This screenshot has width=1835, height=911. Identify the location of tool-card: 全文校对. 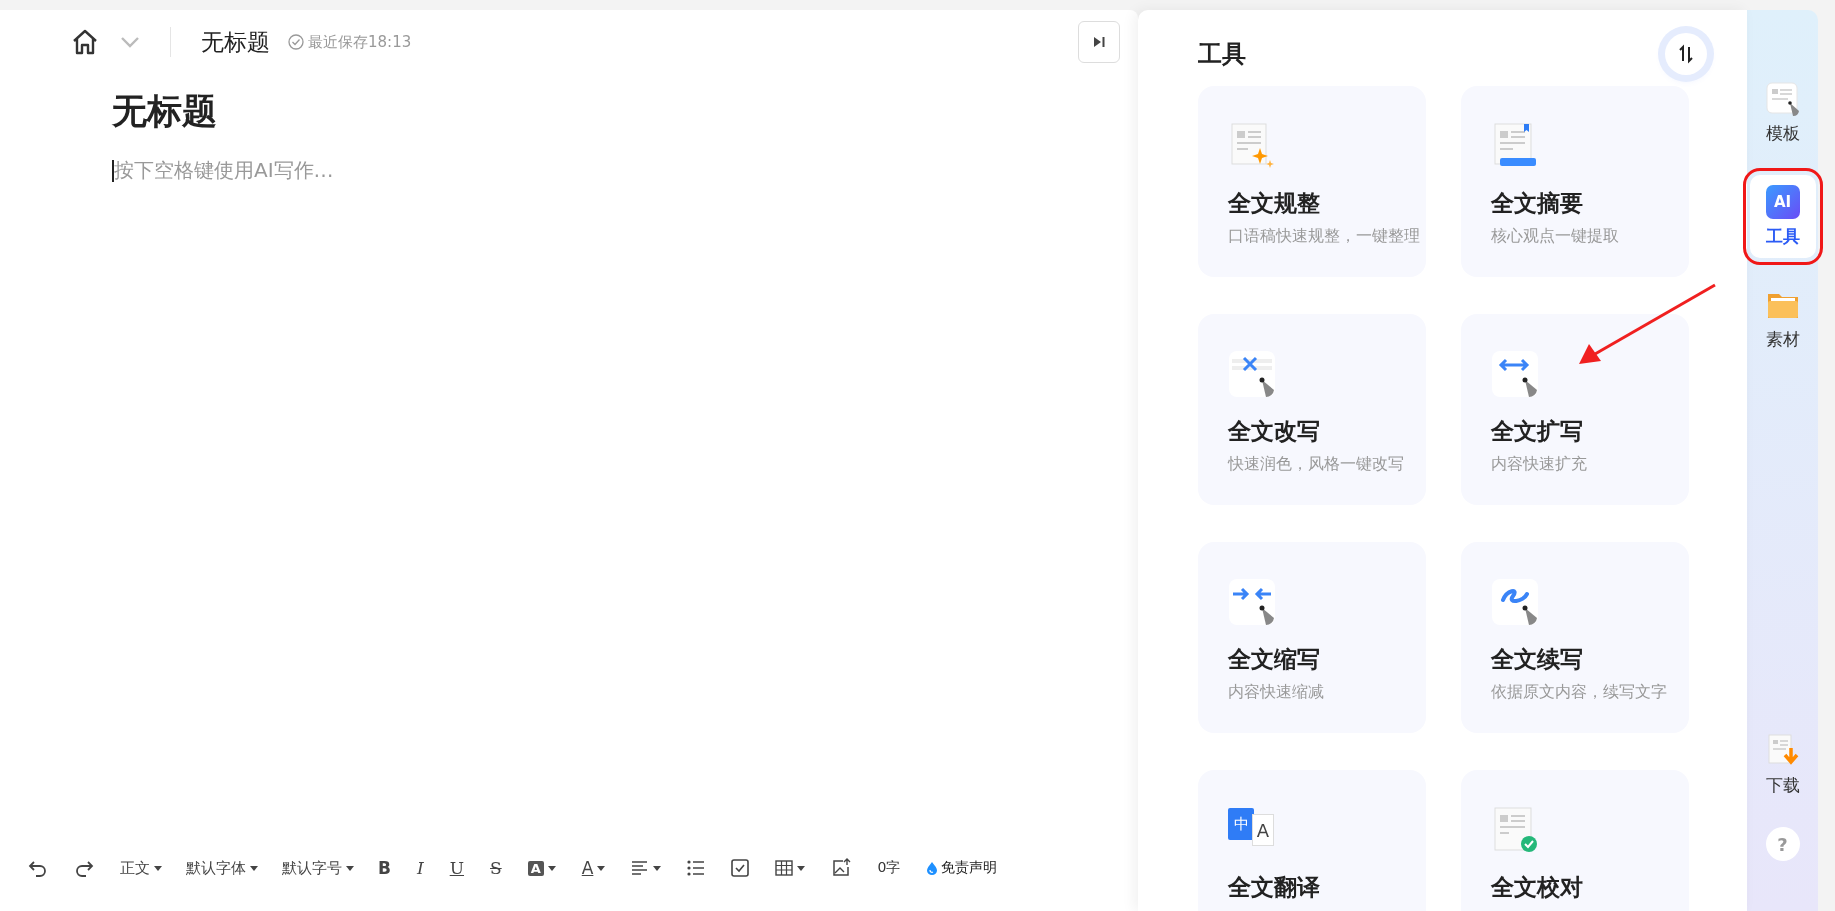
(1575, 840).